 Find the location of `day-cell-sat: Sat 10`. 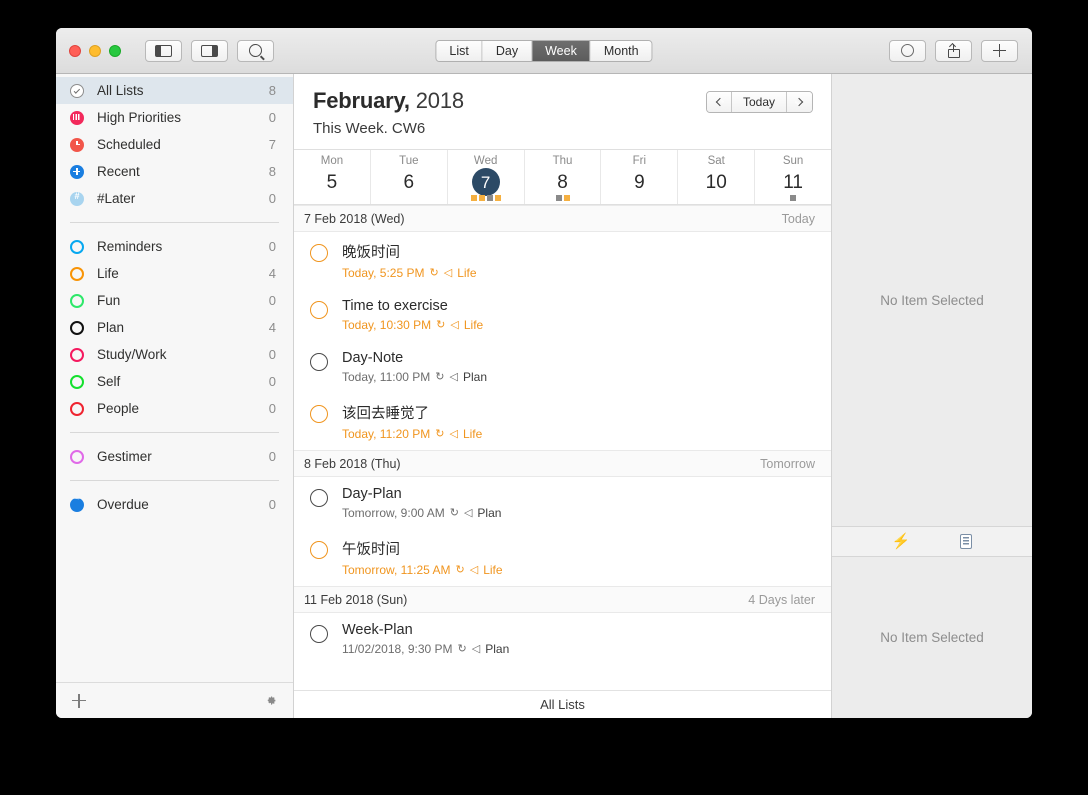

day-cell-sat: Sat 10 is located at coordinates (717, 177).